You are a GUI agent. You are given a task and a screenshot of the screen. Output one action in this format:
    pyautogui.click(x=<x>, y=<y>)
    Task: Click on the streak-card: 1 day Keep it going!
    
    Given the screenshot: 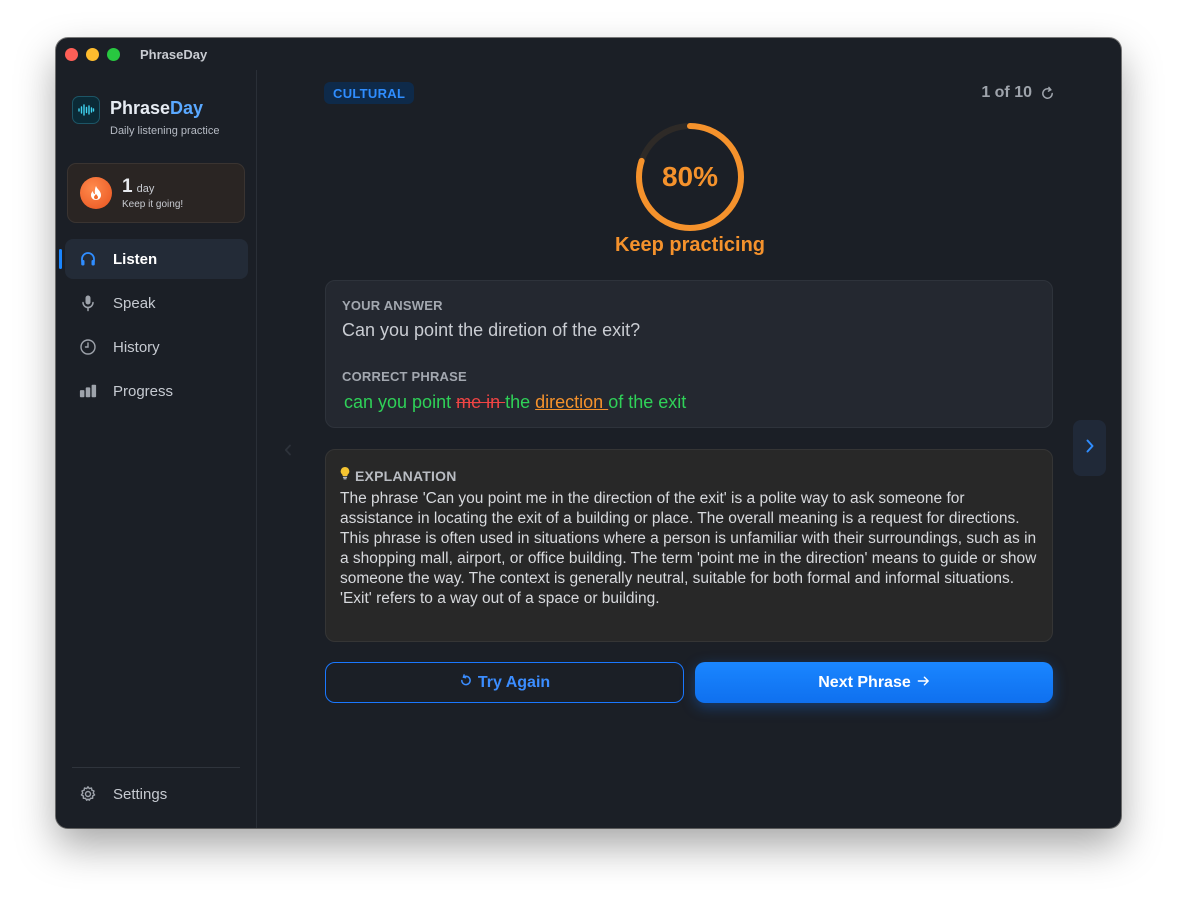 What is the action you would take?
    pyautogui.click(x=156, y=193)
    